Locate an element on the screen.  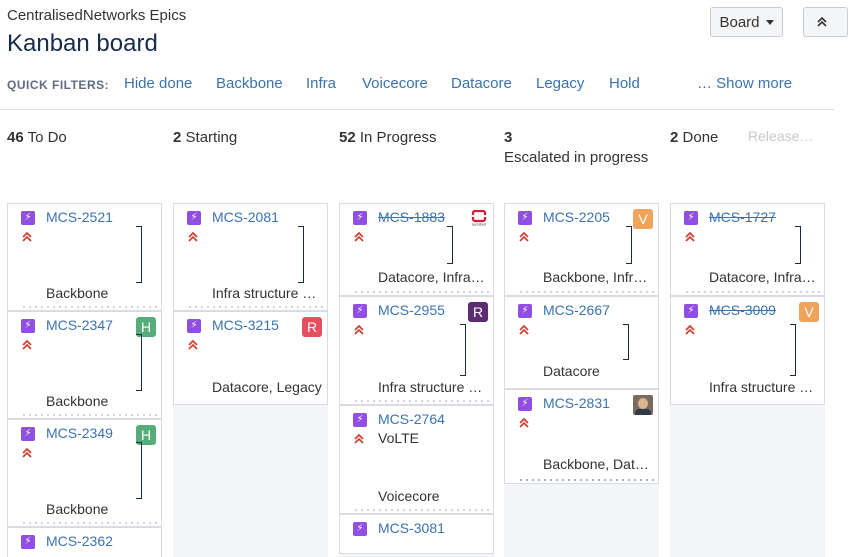
column-count: 2 is located at coordinates (177, 137).